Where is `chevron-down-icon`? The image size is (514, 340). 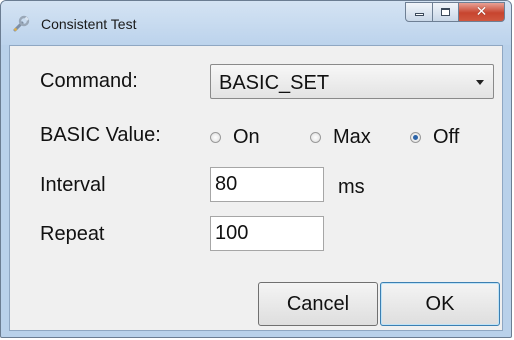
chevron-down-icon is located at coordinates (480, 82).